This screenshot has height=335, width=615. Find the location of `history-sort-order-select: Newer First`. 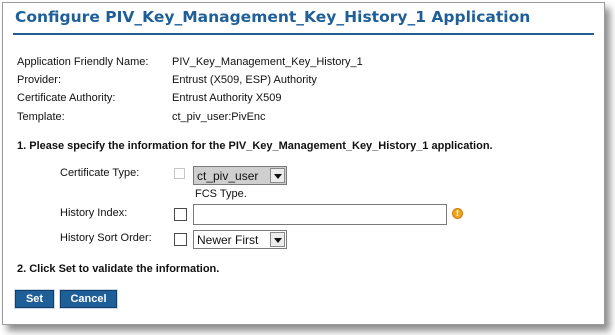

history-sort-order-select: Newer First is located at coordinates (240, 239).